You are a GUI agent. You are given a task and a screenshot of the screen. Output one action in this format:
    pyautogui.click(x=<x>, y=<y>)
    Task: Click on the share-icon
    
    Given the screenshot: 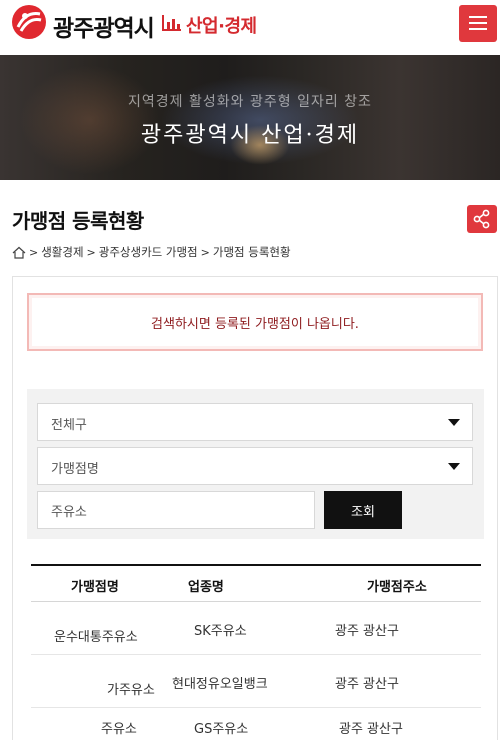 What is the action you would take?
    pyautogui.click(x=481, y=219)
    